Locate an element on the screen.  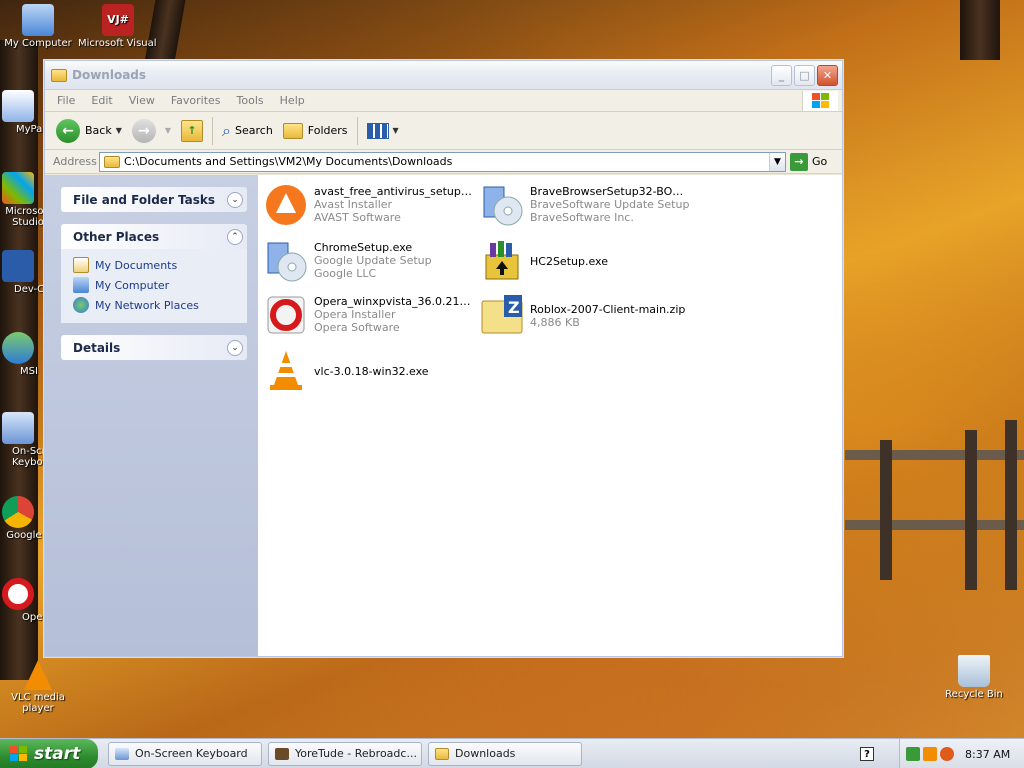
studio-icon is located at coordinates (18, 188).